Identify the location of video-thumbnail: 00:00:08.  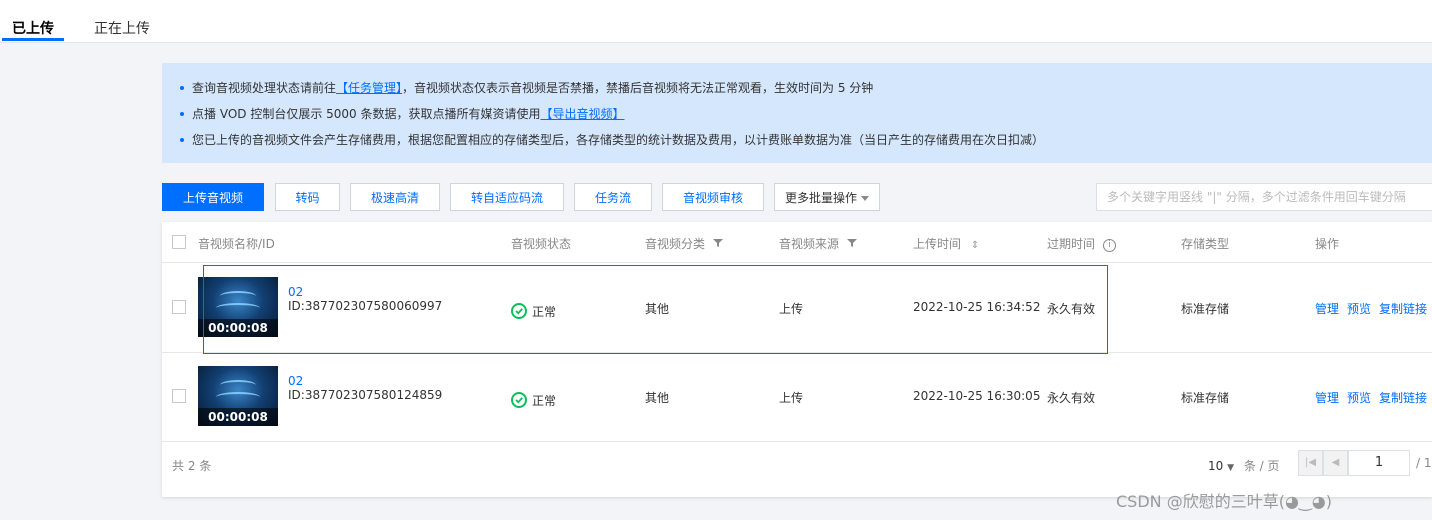
(238, 396).